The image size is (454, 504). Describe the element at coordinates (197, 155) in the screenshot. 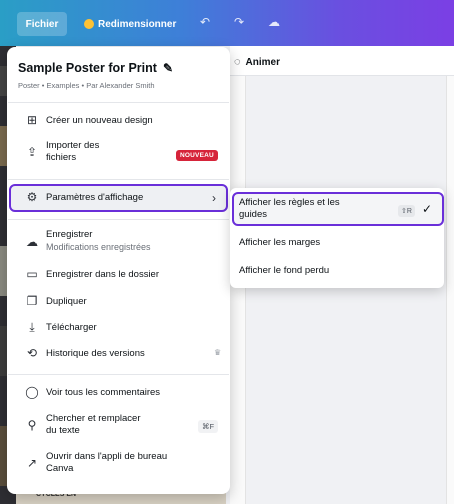

I see `new-badge: NOUVEAU` at that location.